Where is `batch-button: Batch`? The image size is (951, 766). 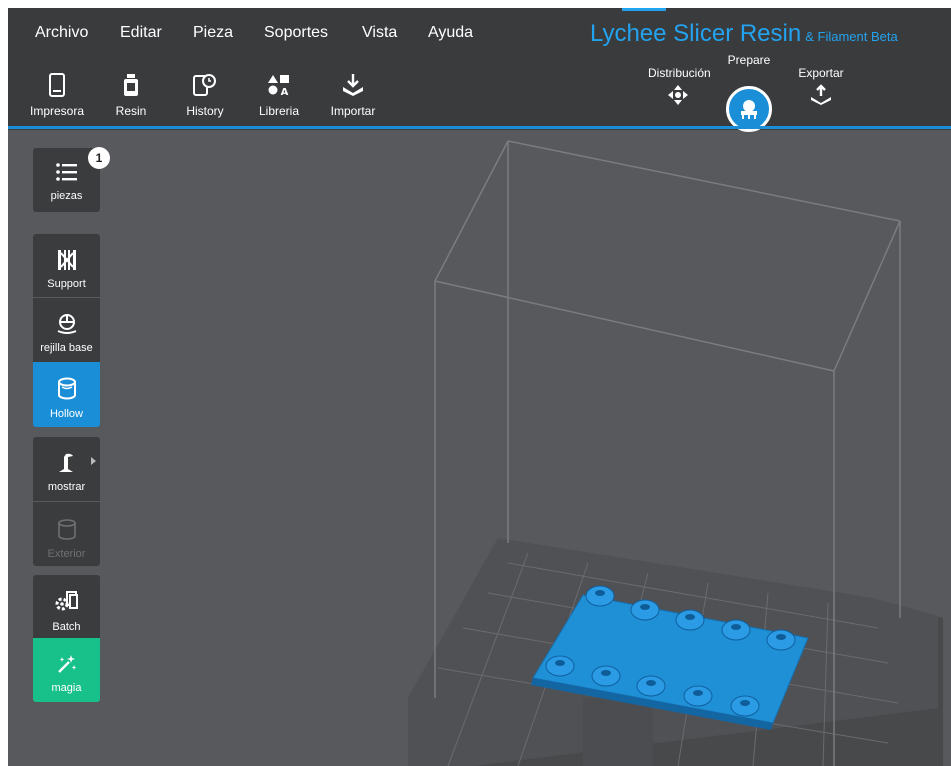 batch-button: Batch is located at coordinates (66, 606).